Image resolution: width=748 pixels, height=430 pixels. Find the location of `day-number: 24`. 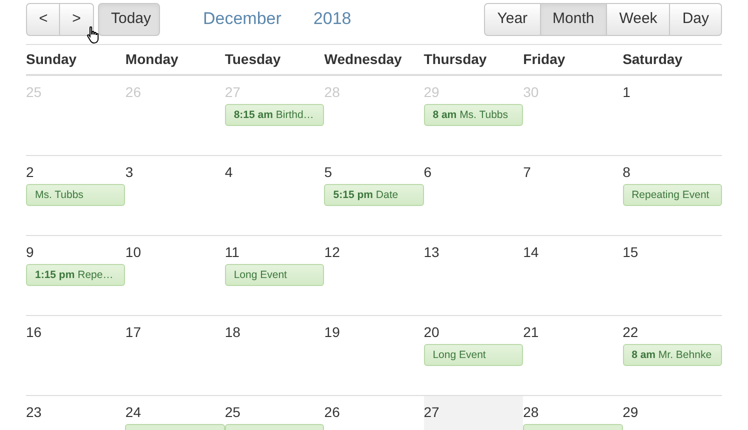

day-number: 24 is located at coordinates (133, 412).